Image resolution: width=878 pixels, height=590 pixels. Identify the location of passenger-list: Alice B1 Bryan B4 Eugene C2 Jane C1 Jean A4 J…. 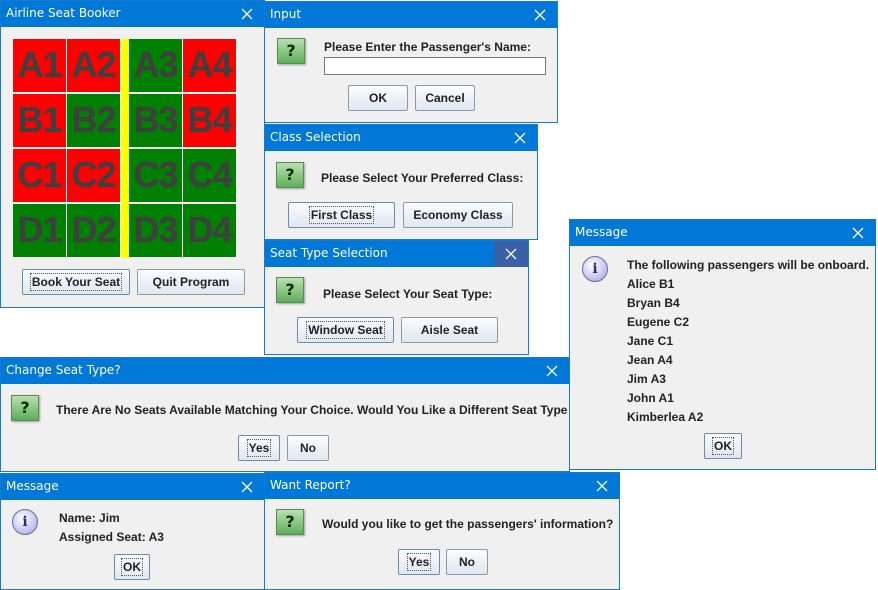
(747, 352).